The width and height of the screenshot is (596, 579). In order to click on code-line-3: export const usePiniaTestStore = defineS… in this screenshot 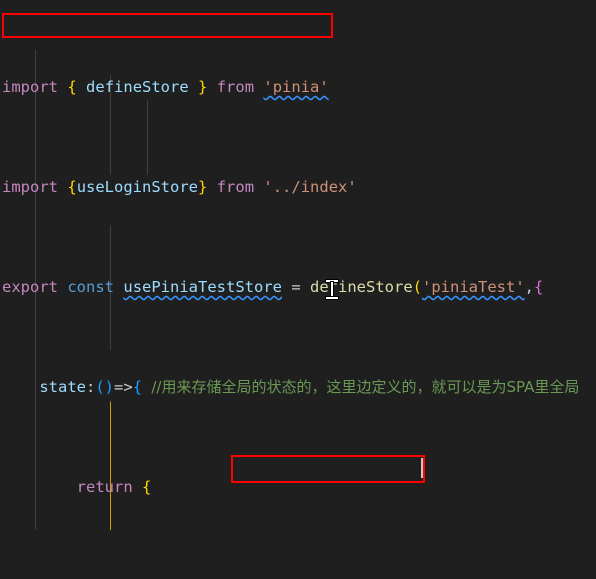, I will do `click(298, 287)`.